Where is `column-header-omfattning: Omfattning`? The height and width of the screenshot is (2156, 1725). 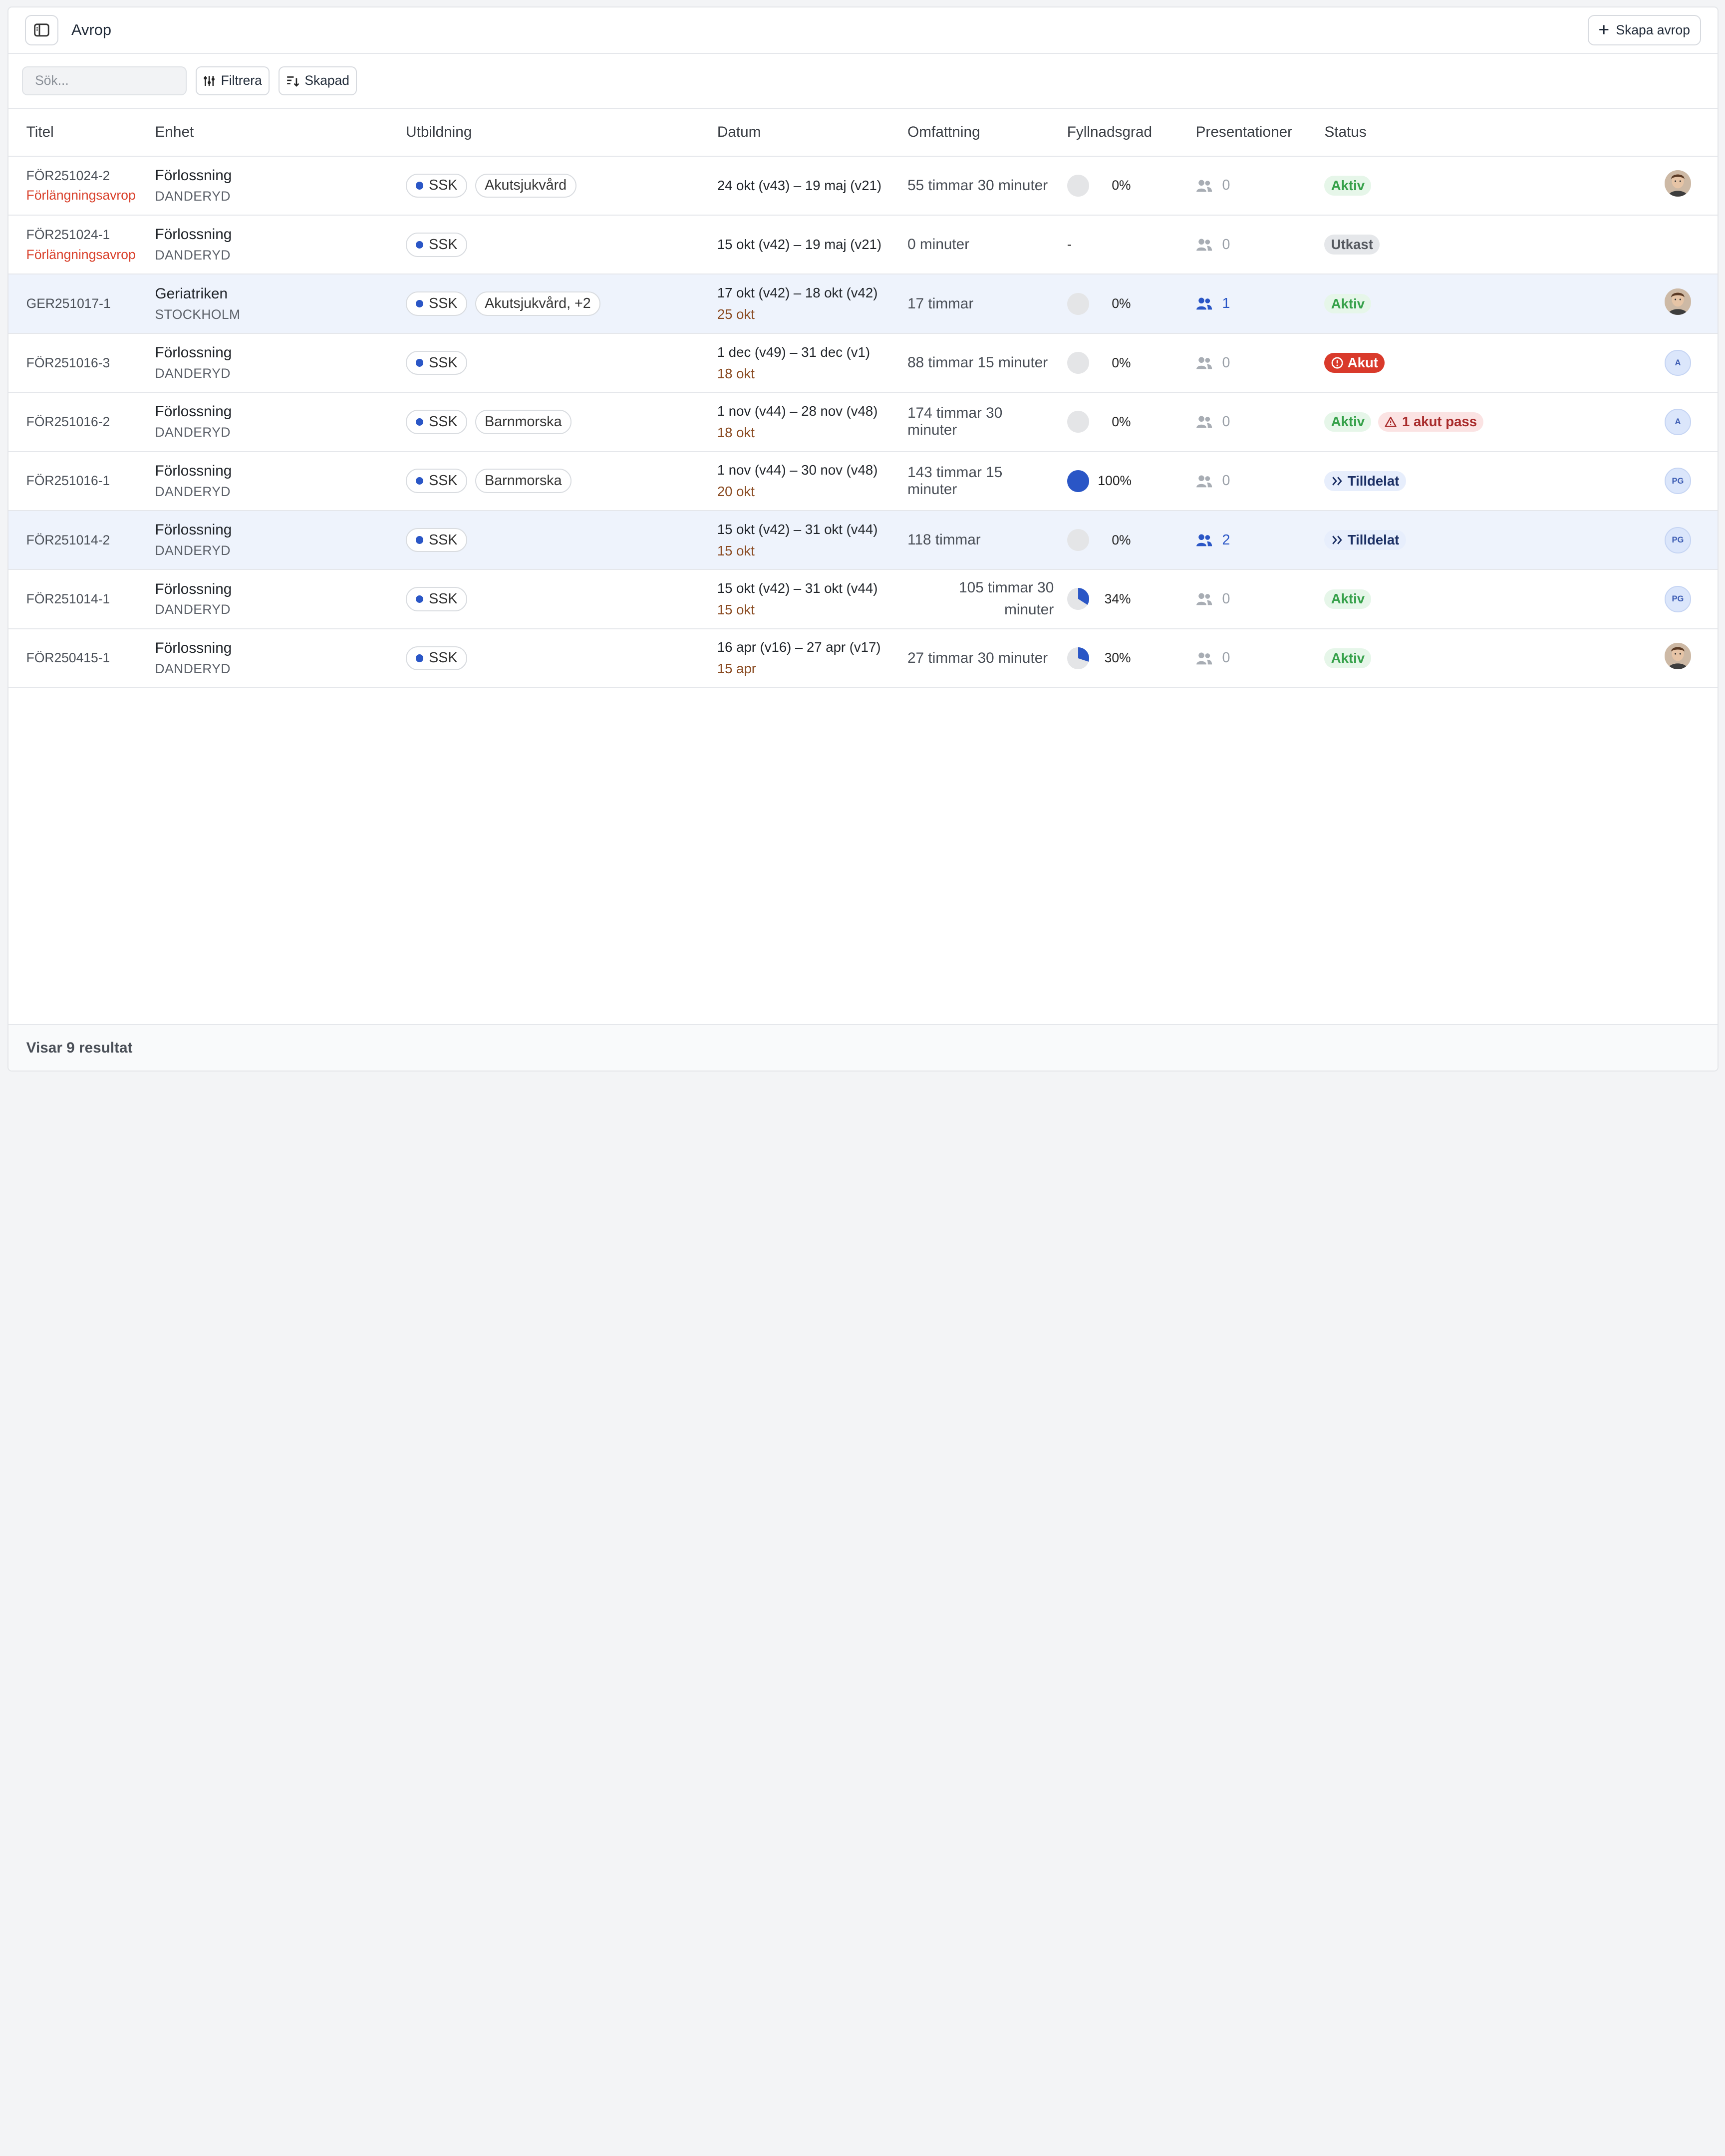
column-header-omfattning: Omfattning is located at coordinates (970, 132).